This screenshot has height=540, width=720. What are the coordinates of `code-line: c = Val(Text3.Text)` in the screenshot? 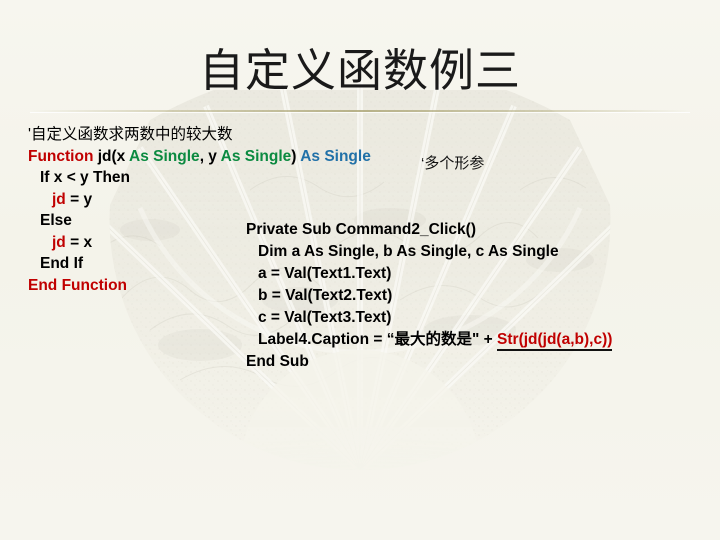 It's located at (429, 318).